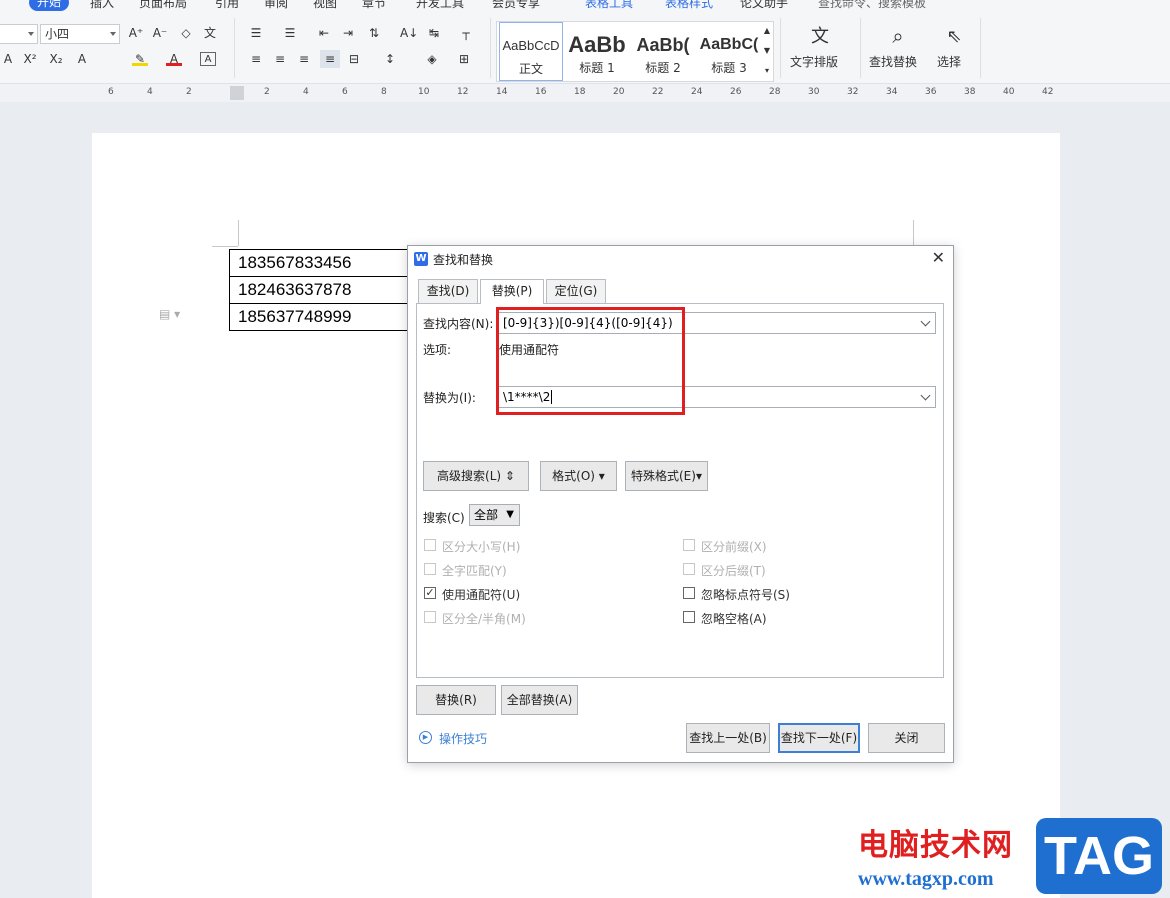  I want to click on tab-table-tools: 表格工具, so click(609, 5).